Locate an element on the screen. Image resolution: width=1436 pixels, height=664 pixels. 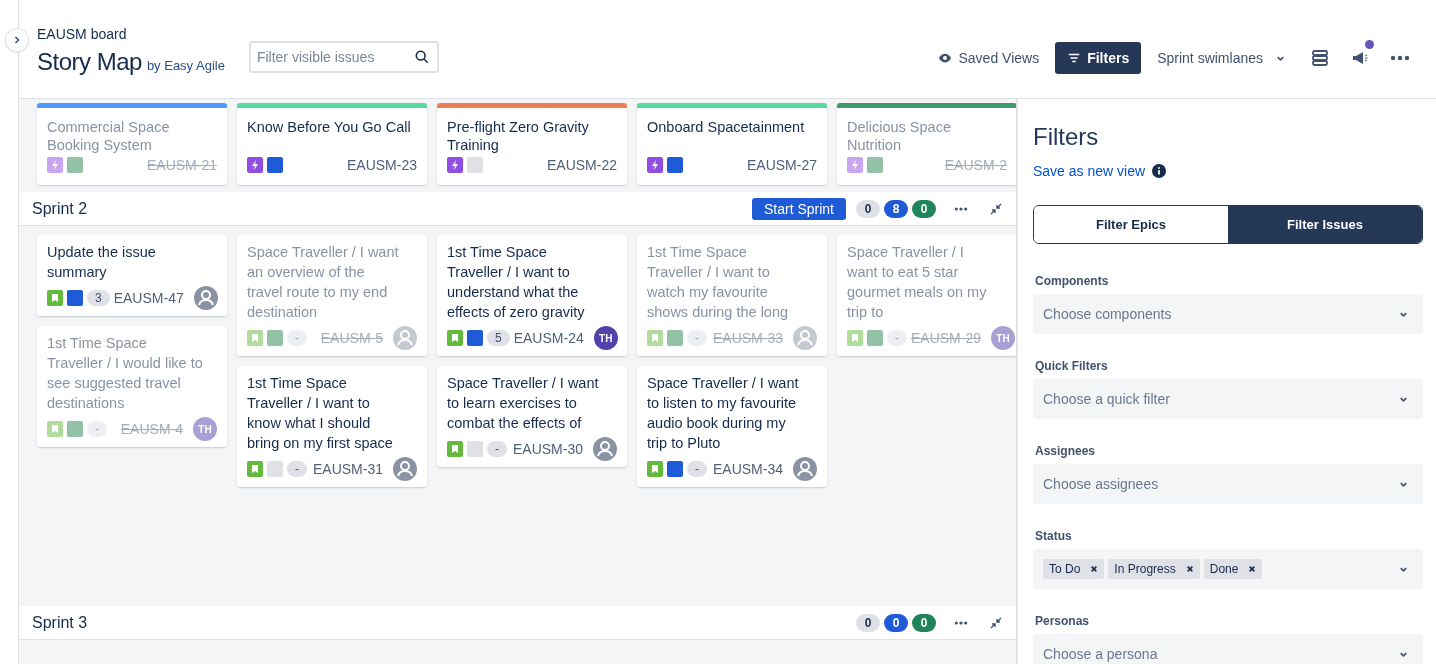
field-label: Status is located at coordinates (1054, 536).